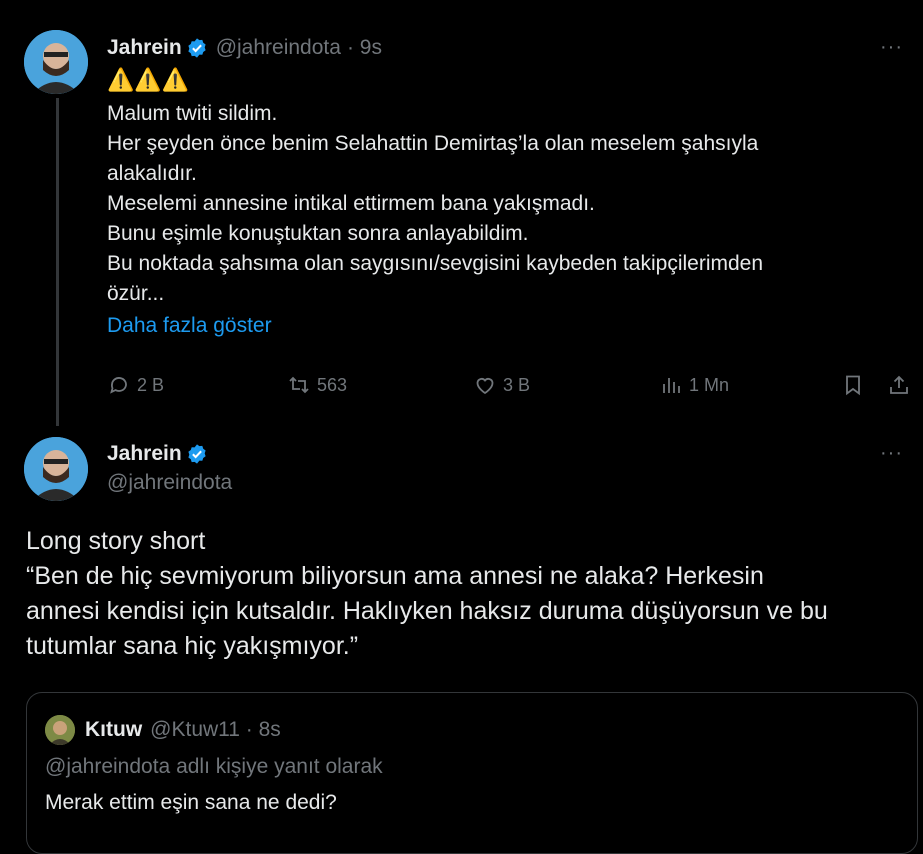 Image resolution: width=923 pixels, height=854 pixels. I want to click on views-button: 1 Mn, so click(694, 385).